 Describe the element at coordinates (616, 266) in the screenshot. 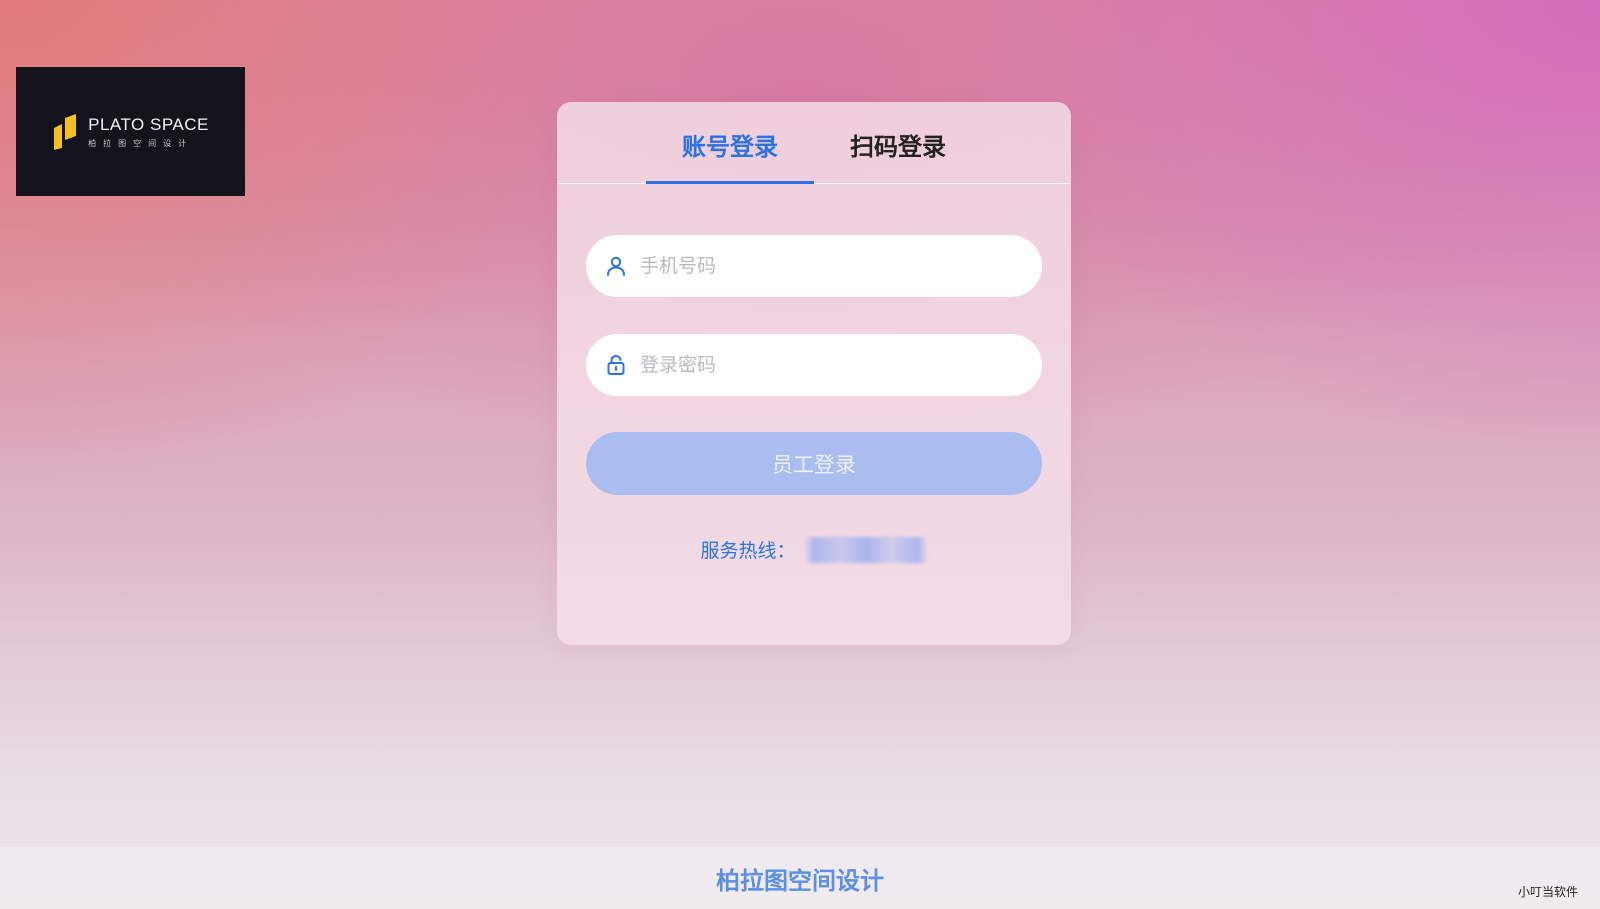

I see `user-icon` at that location.